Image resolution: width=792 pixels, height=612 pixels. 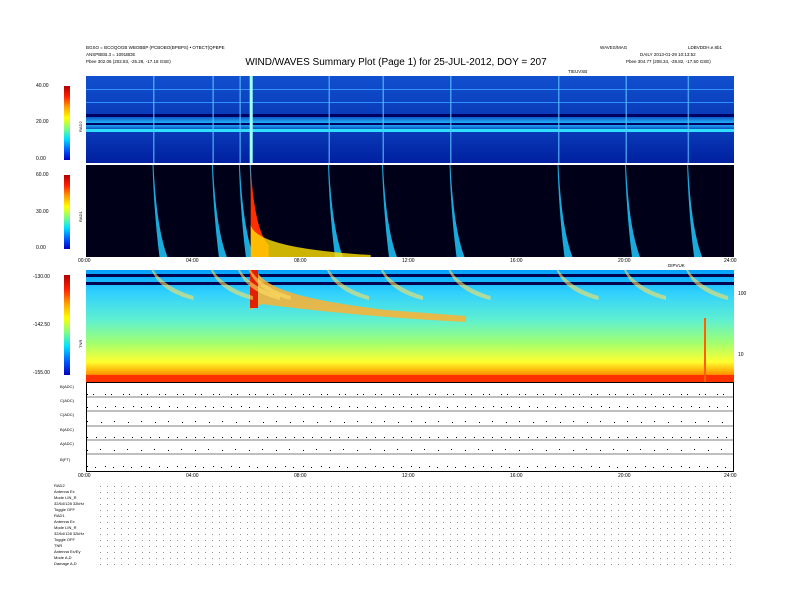 I want to click on rad2-param-line: Mode LIN_R, so click(x=65, y=497).